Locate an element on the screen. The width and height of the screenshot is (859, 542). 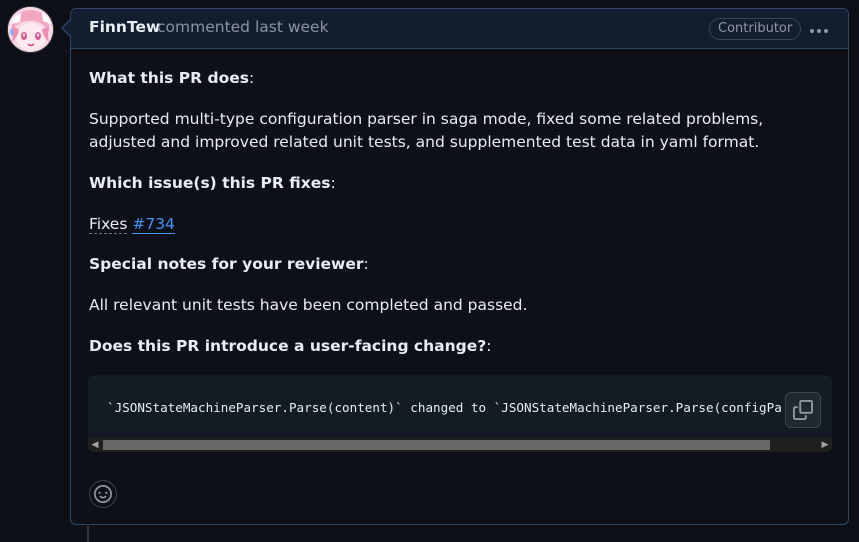
kebab-horizontal-icon is located at coordinates (819, 28).